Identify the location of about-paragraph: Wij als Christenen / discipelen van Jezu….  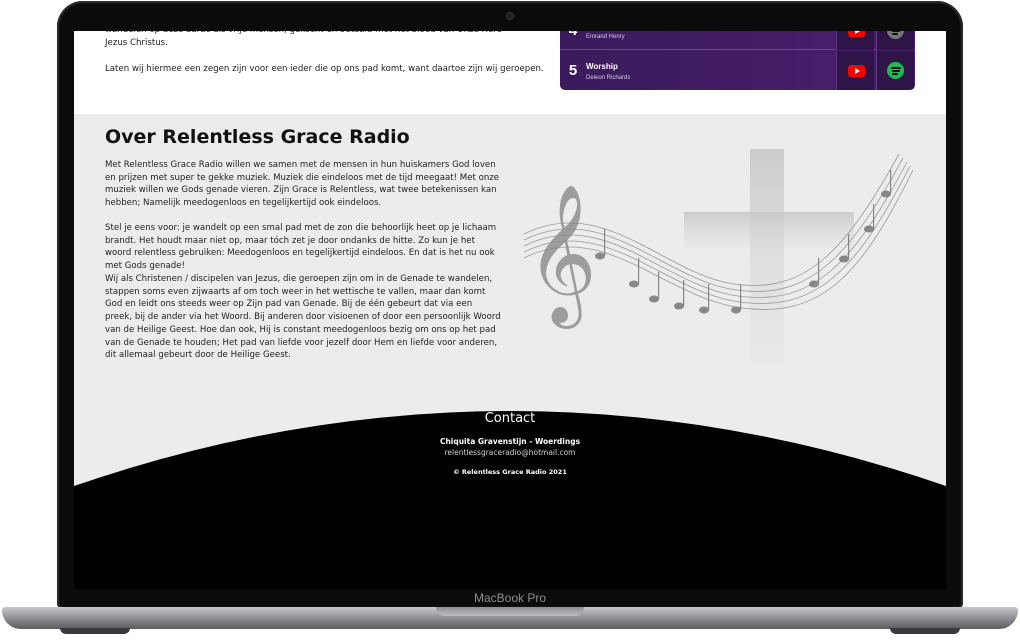
(303, 317).